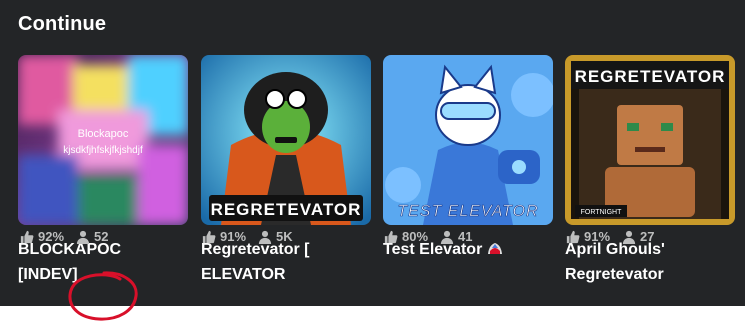 The image size is (745, 325). I want to click on game-stats: 80% 41, so click(434, 236).